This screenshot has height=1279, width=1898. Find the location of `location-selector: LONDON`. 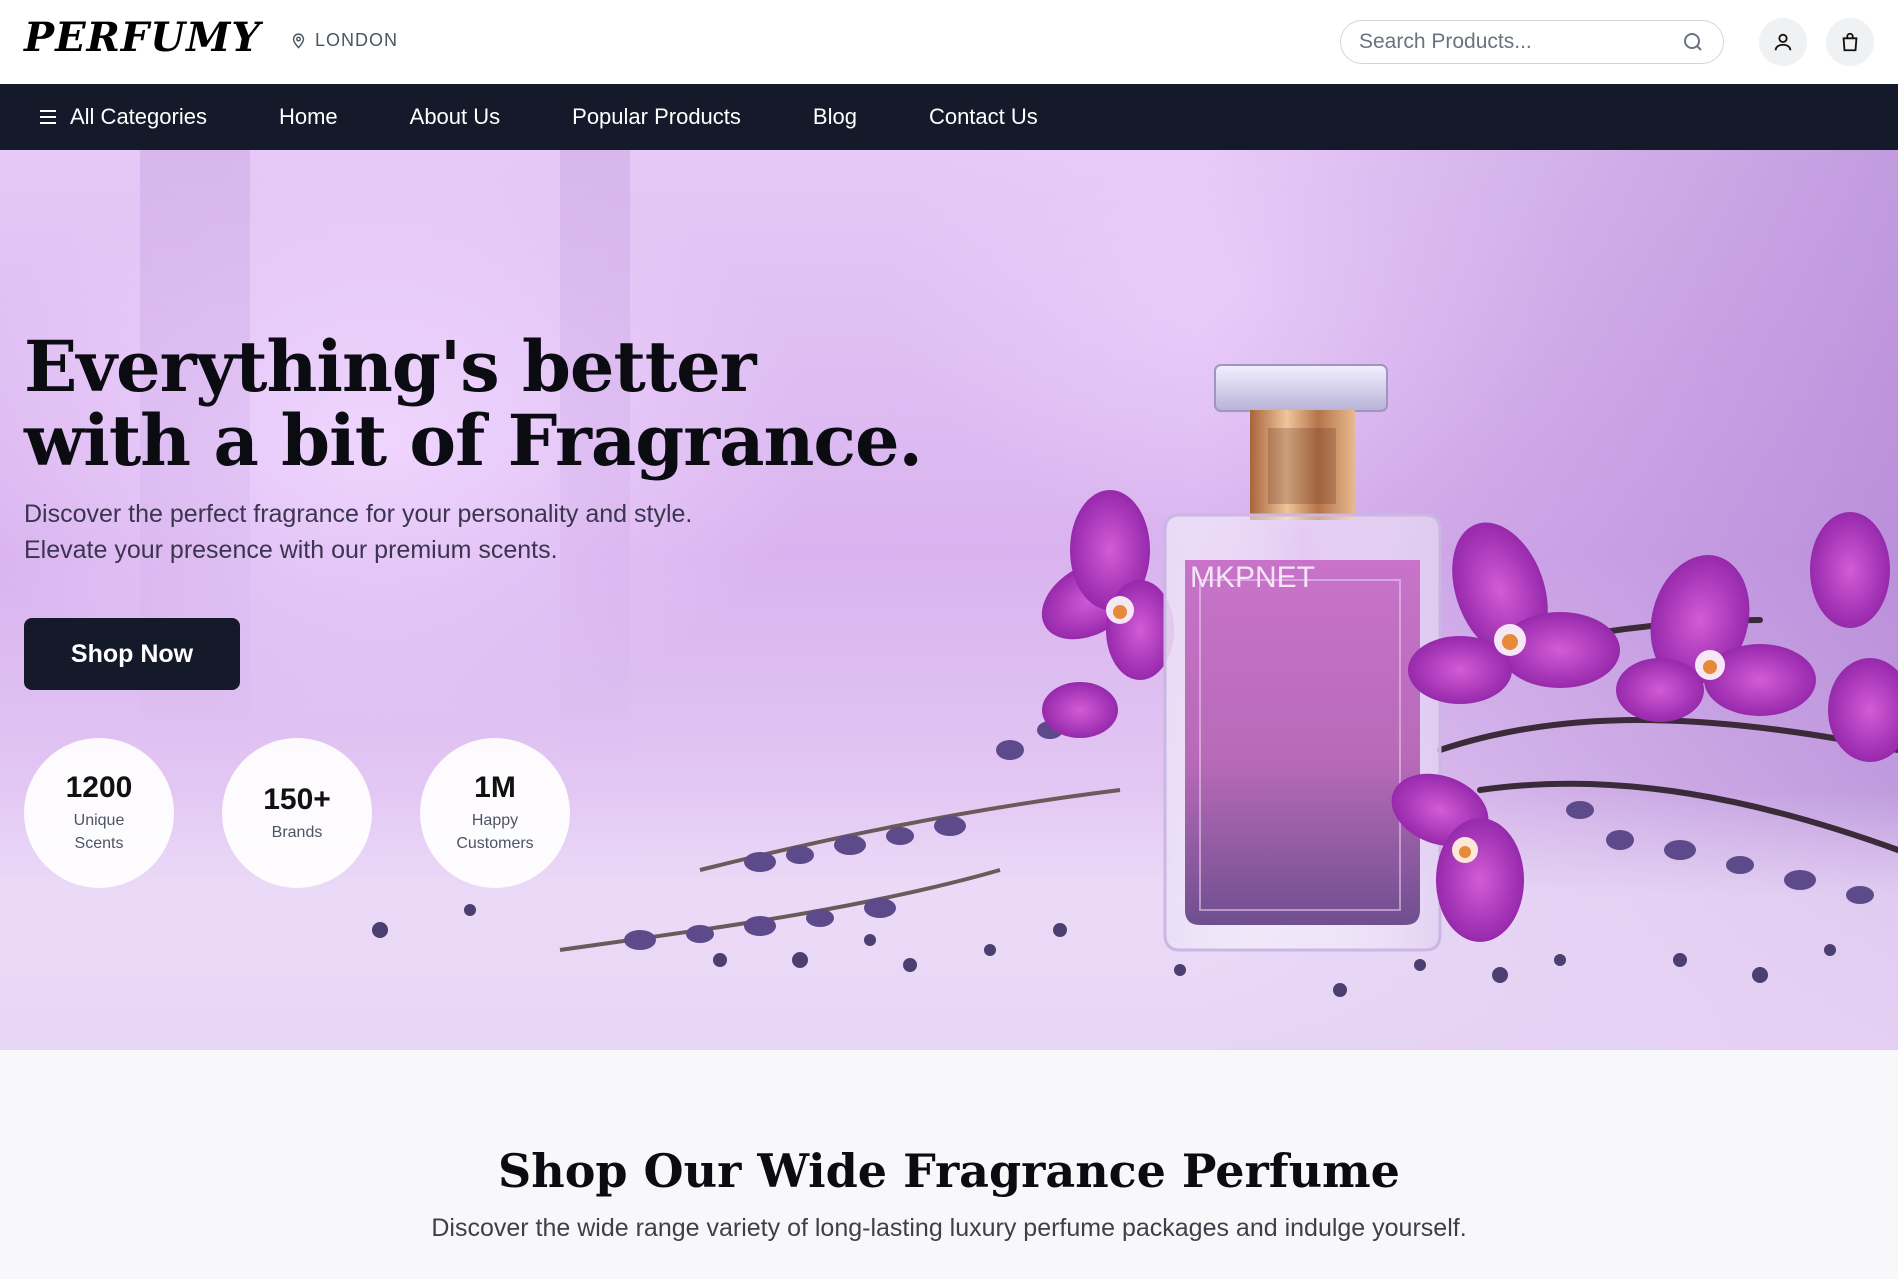

location-selector: LONDON is located at coordinates (344, 40).